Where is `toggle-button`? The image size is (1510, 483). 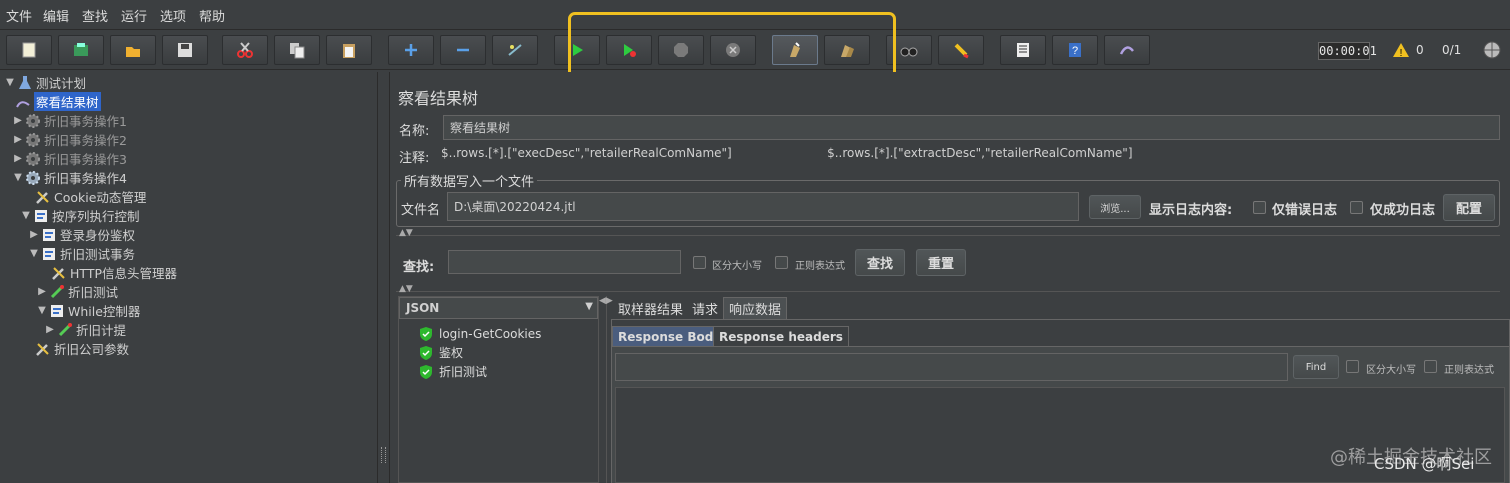
toggle-button is located at coordinates (515, 50).